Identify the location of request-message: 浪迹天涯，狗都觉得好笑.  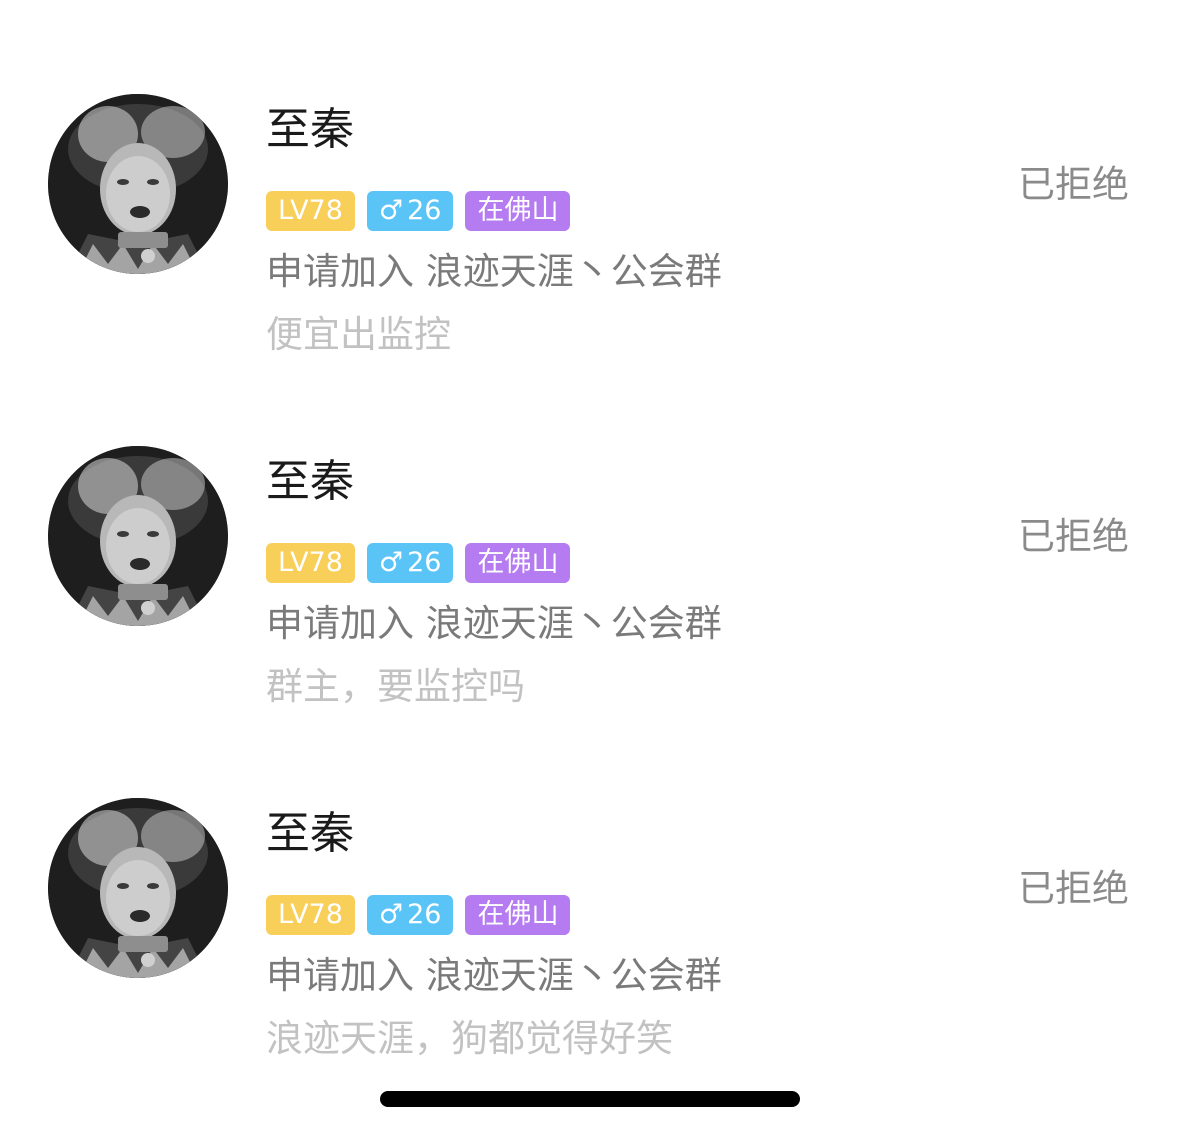
(469, 1038).